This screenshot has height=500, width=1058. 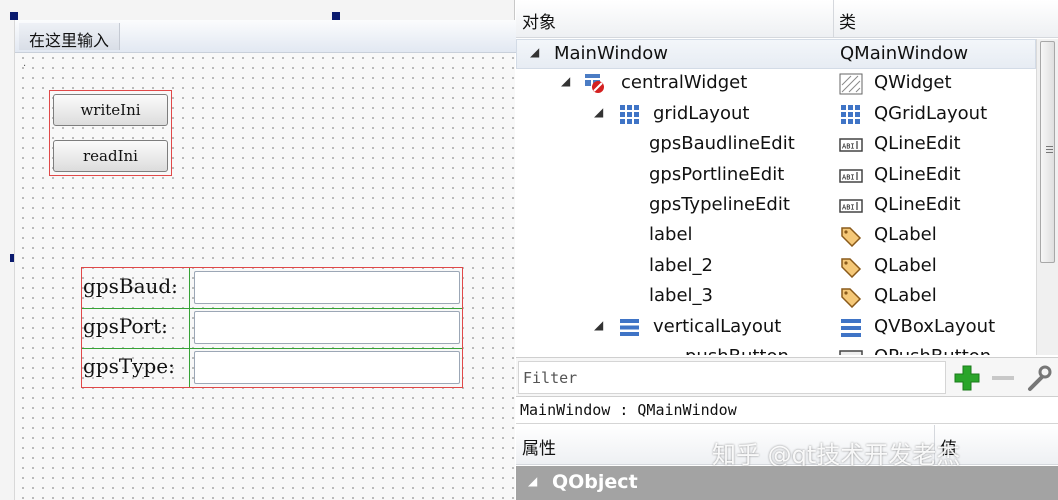 I want to click on object-name: label_3, so click(x=681, y=296).